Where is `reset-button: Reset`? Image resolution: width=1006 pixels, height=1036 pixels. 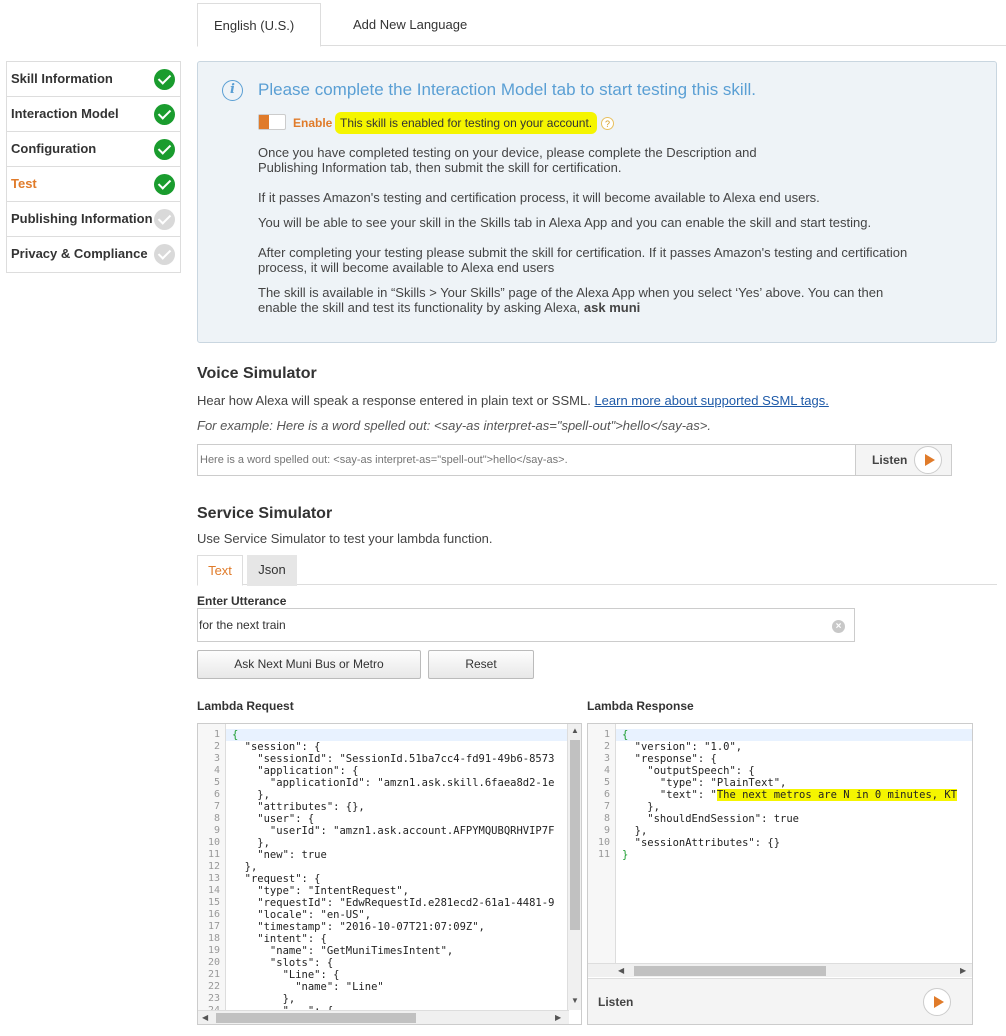
reset-button: Reset is located at coordinates (481, 664).